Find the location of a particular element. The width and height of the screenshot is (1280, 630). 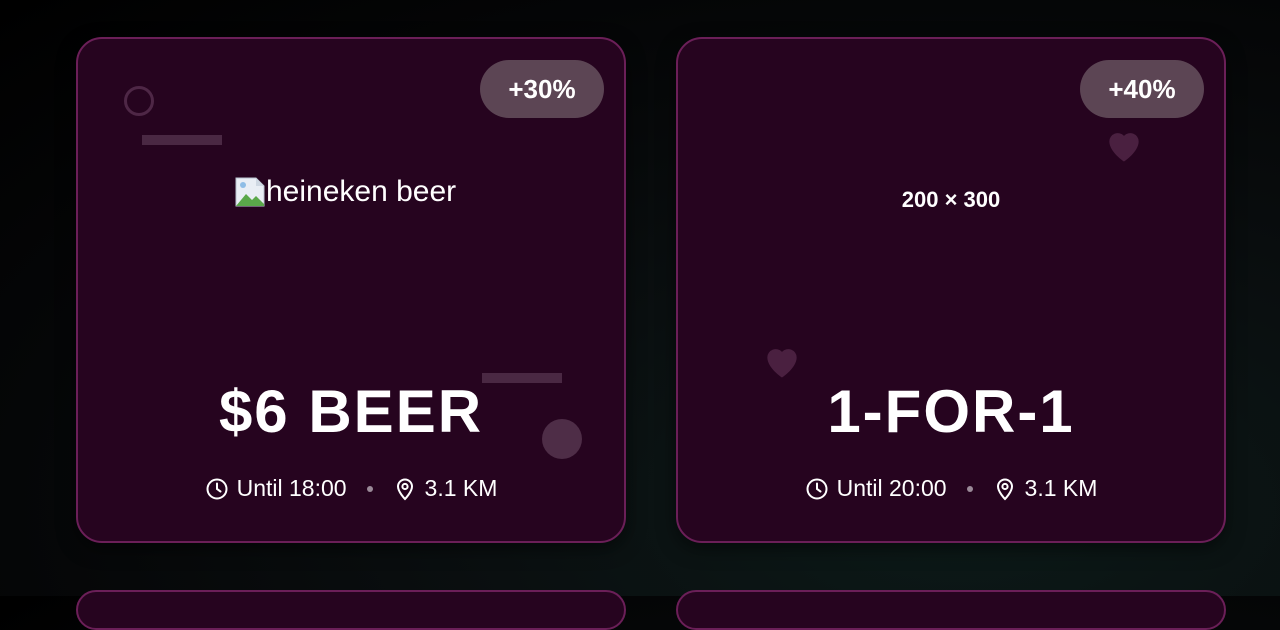

deal-meta: Until 18:00 3.1 KM is located at coordinates (351, 488).